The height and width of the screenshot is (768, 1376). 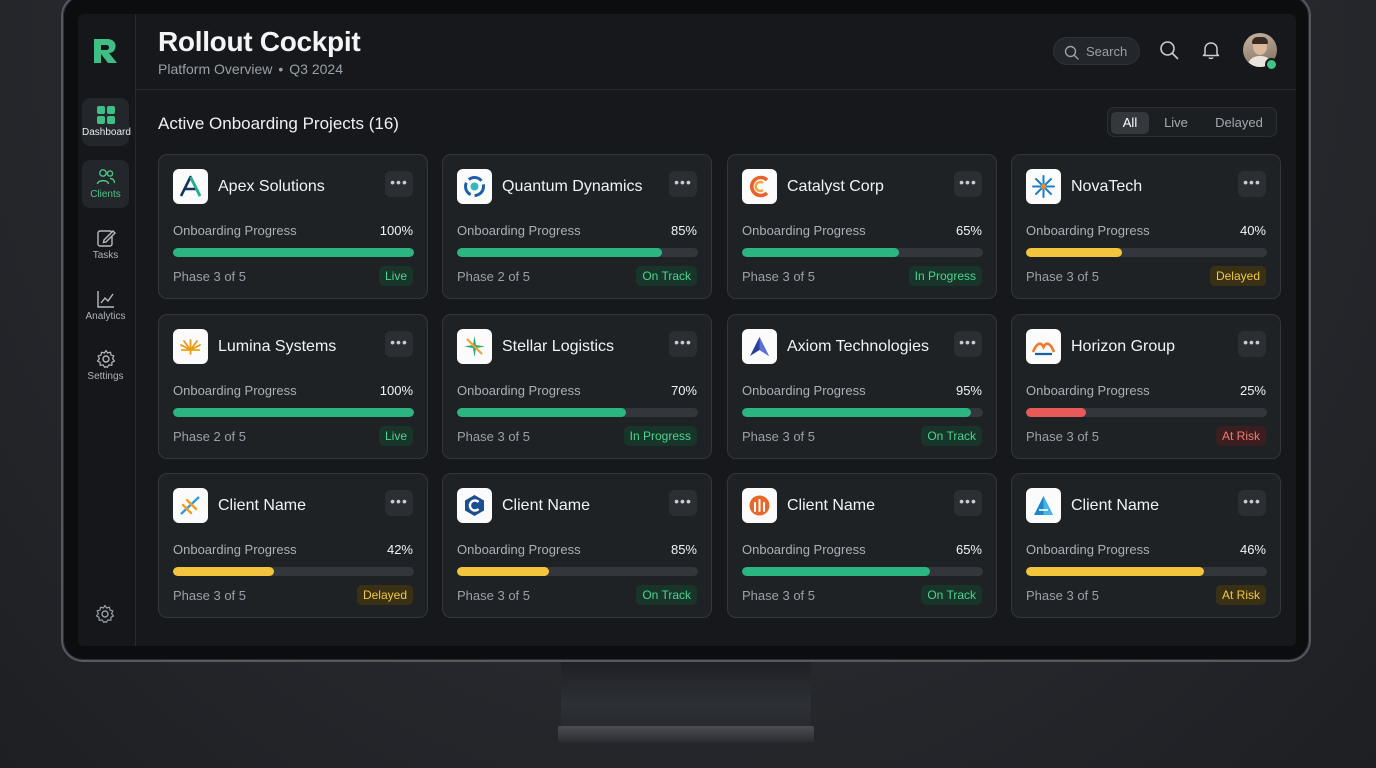 What do you see at coordinates (271, 186) in the screenshot?
I see `client-name: Apex Solutions` at bounding box center [271, 186].